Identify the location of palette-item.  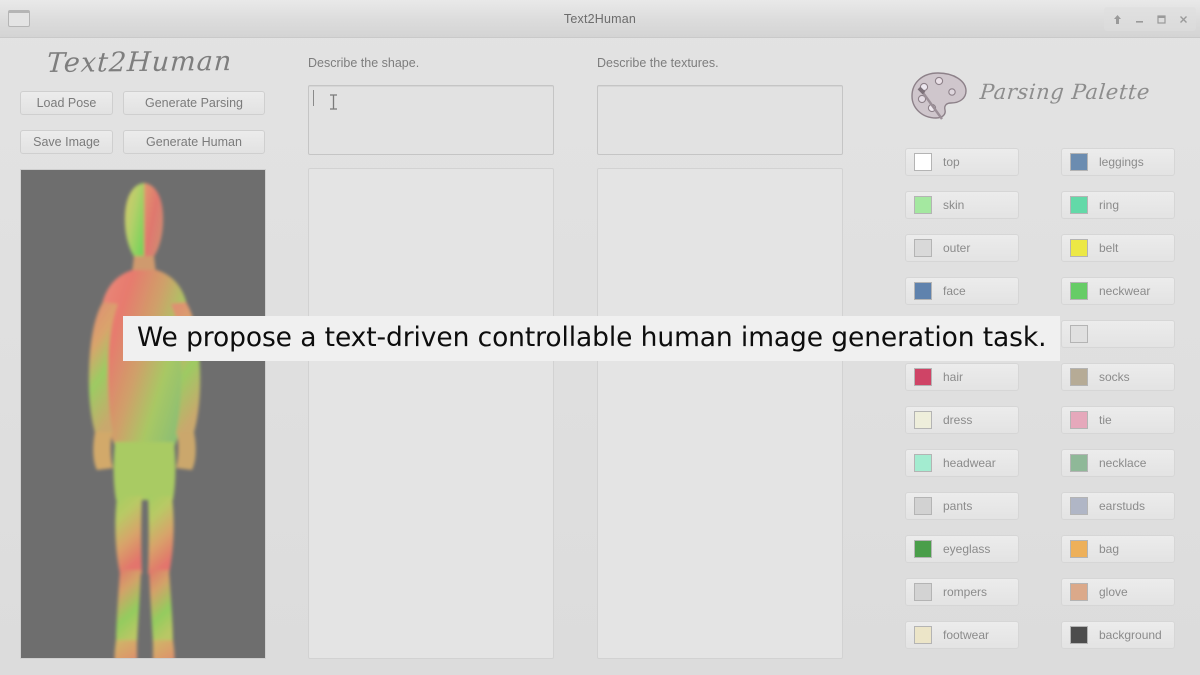
(1118, 334).